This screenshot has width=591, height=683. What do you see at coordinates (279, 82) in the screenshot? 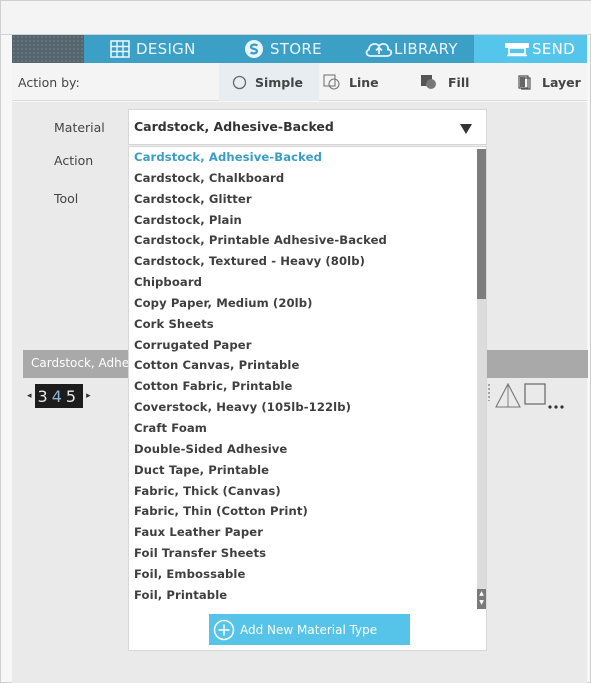
I see `action-simple-label: Simple` at bounding box center [279, 82].